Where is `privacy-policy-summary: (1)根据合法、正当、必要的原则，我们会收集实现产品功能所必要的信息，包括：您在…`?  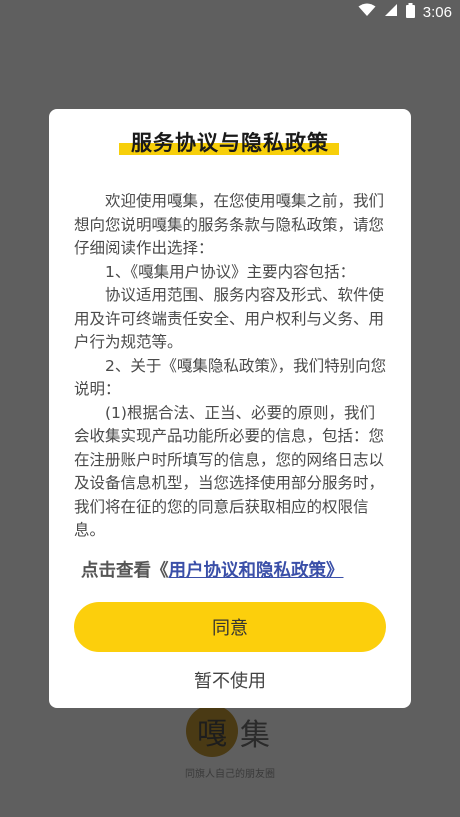 privacy-policy-summary: (1)根据合法、正当、必要的原则，我们会收集实现产品功能所必要的信息，包括：您在… is located at coordinates (229, 471).